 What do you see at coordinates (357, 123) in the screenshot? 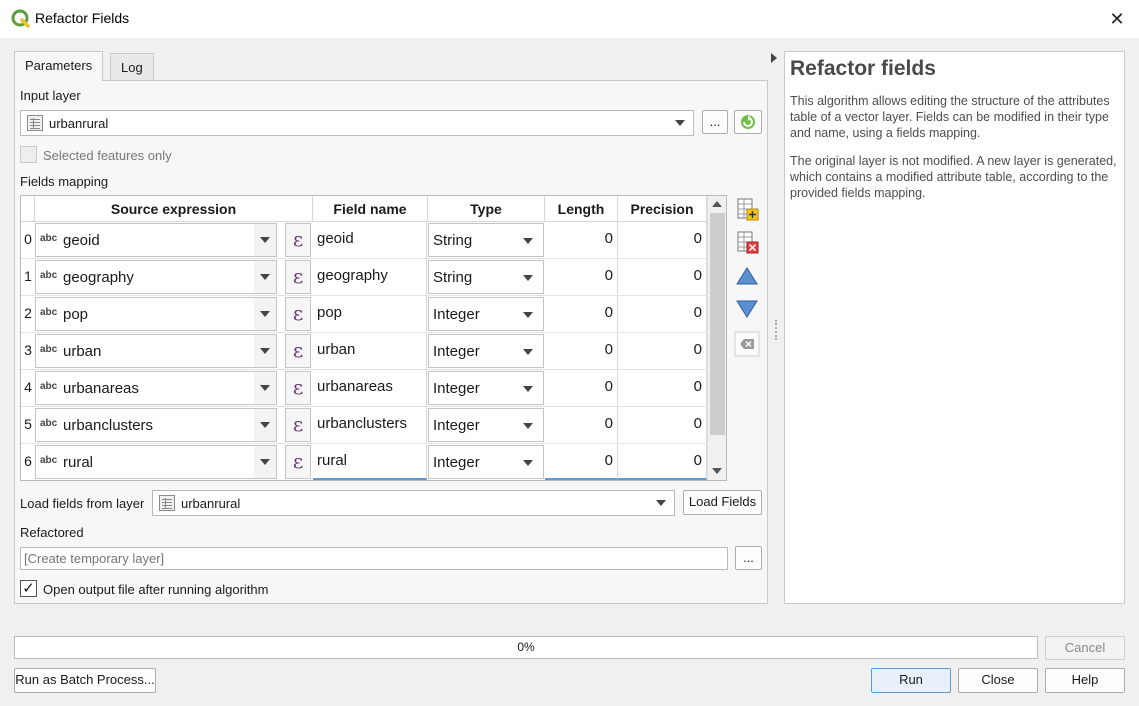
I see `input-layer-select: urbanrural` at bounding box center [357, 123].